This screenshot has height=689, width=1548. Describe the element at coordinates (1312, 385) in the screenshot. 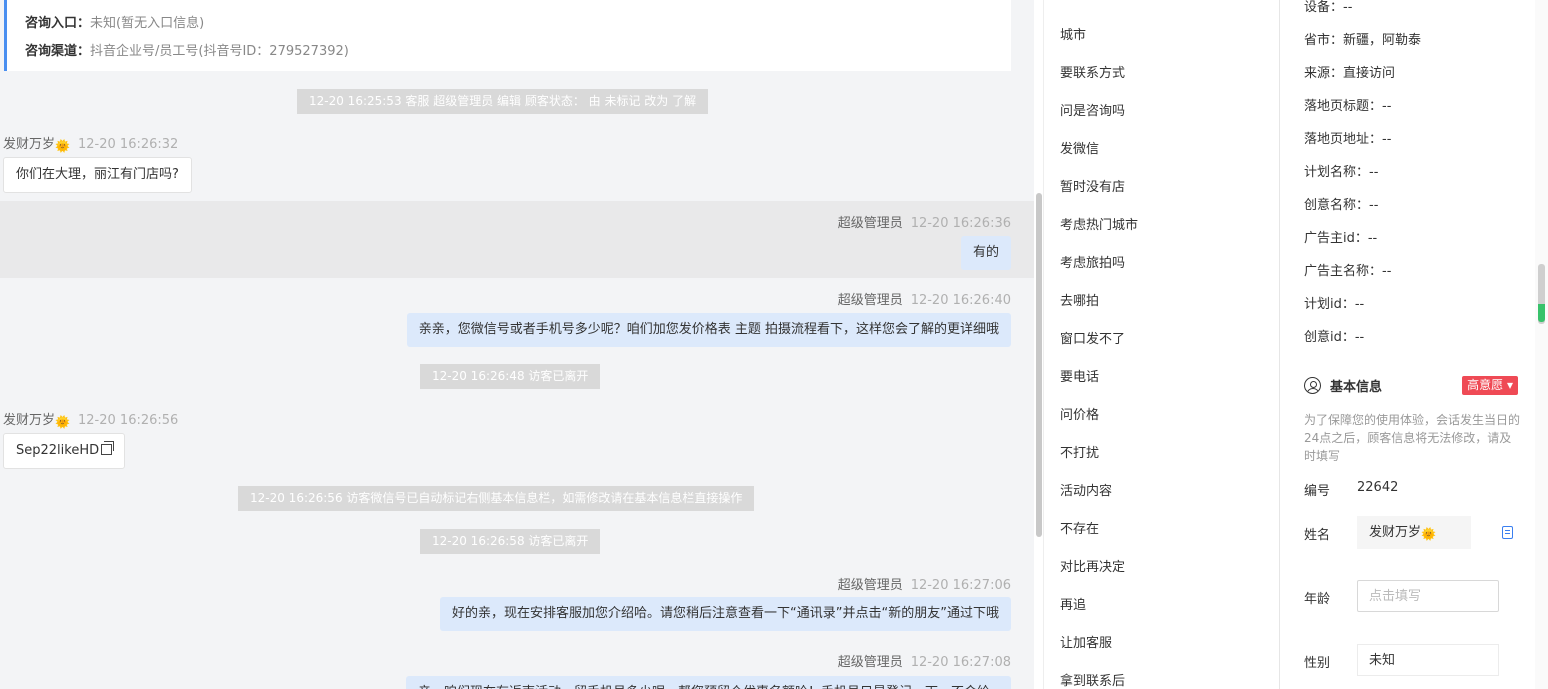

I see `user-circle-icon` at that location.